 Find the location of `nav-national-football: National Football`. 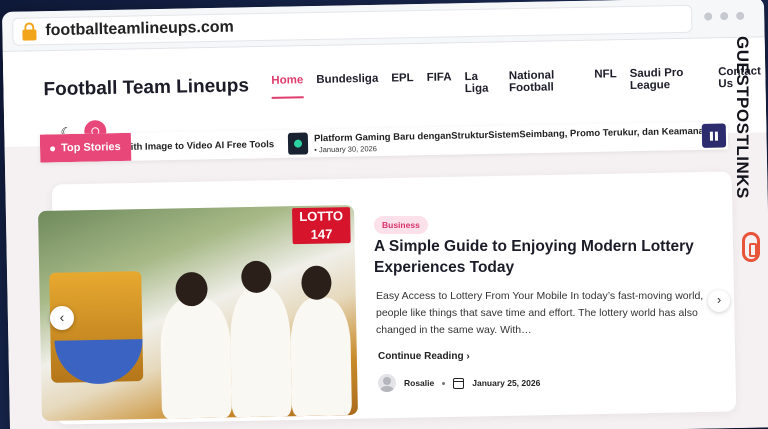

nav-national-football: National Football is located at coordinates (545, 81).